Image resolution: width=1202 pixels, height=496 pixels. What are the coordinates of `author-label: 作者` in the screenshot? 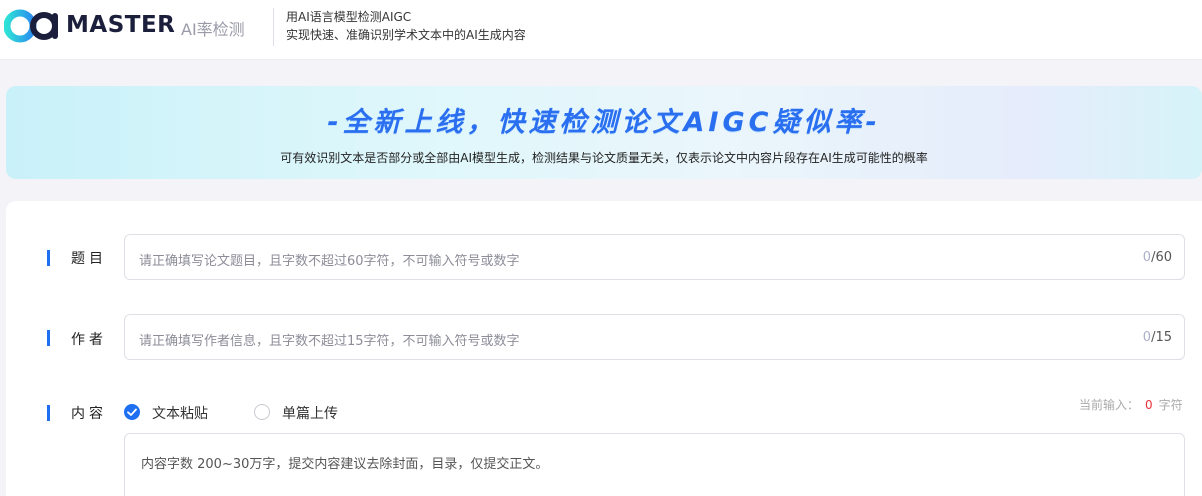 It's located at (89, 340).